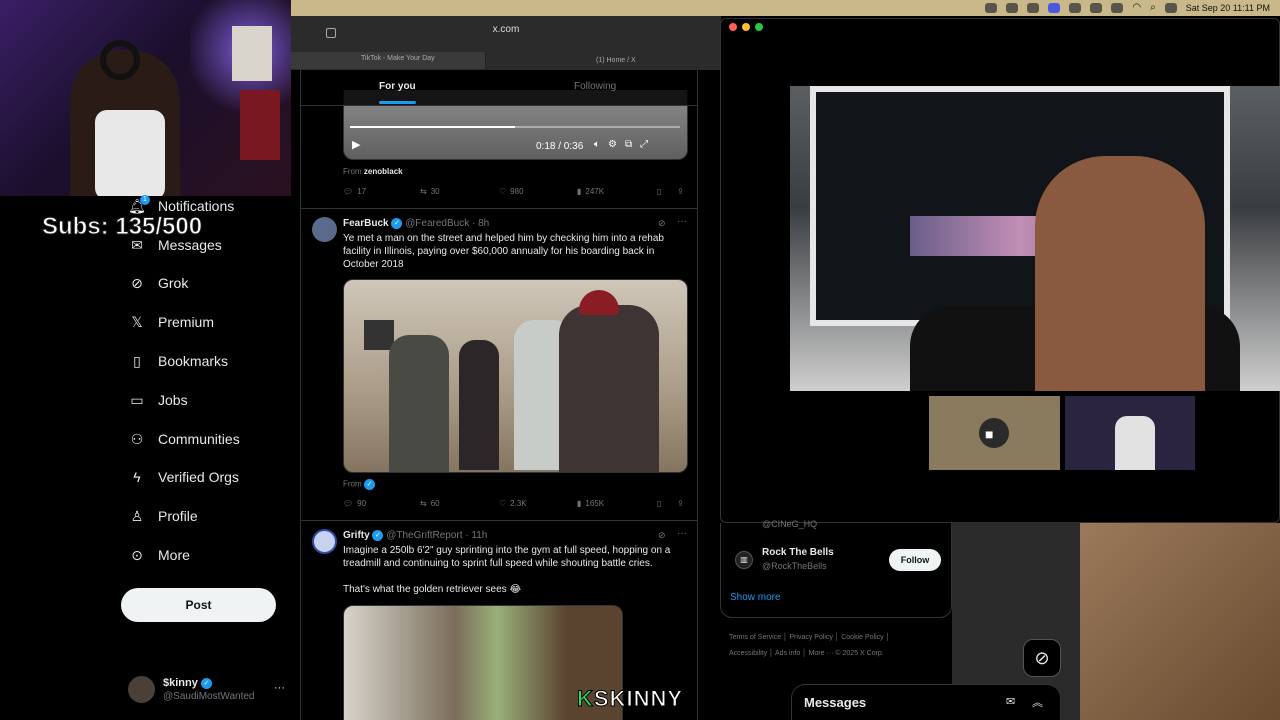 The image size is (1280, 720). I want to click on like-button: ♡ 980, so click(538, 191).